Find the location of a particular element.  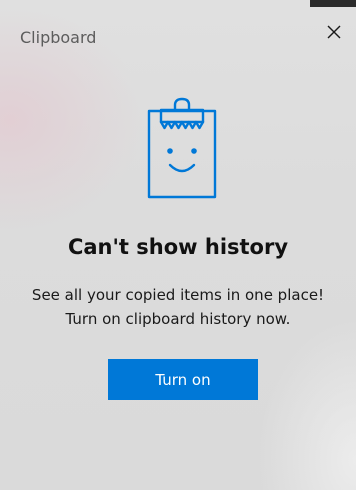

description-line-1: See all your copied items in one place! is located at coordinates (178, 295).